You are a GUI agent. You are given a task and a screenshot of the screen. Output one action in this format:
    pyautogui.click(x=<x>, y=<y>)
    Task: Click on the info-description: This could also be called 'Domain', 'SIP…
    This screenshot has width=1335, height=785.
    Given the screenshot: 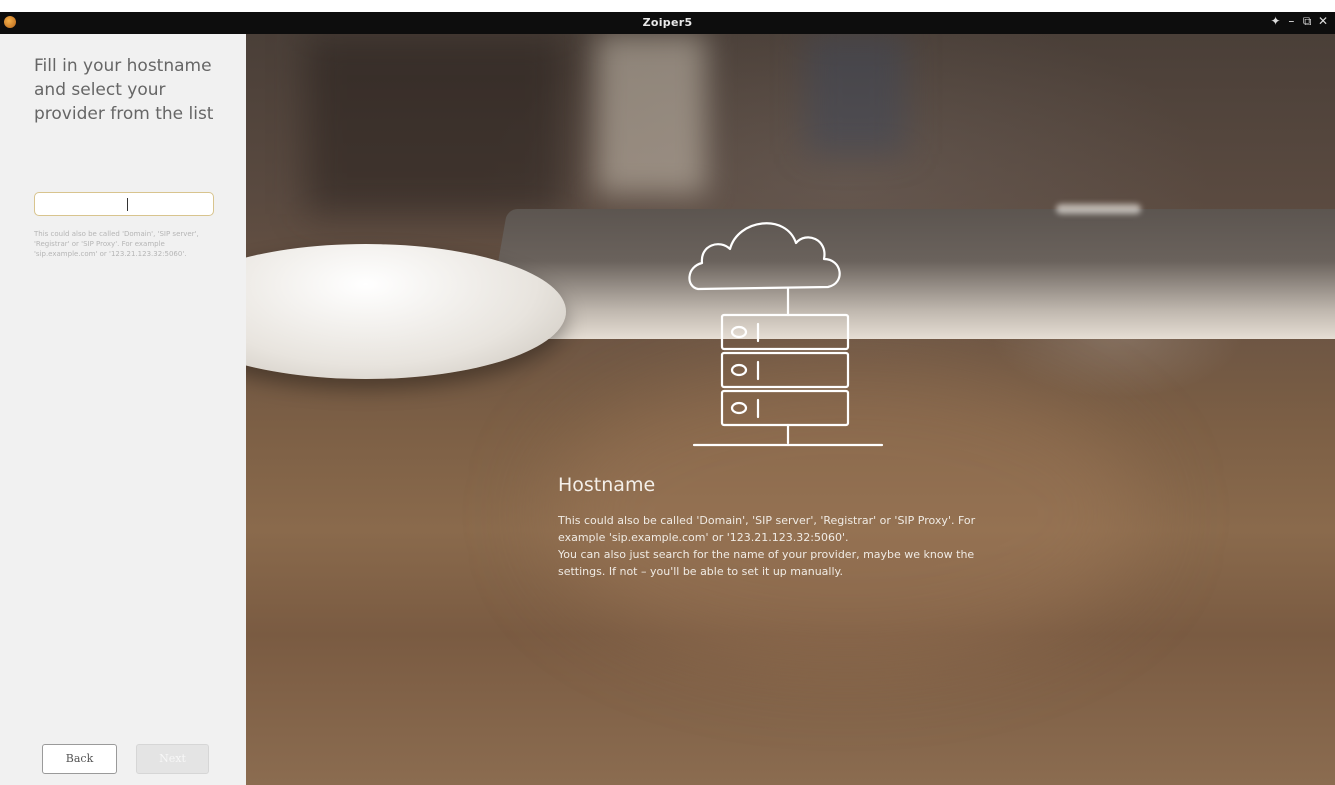 What is the action you would take?
    pyautogui.click(x=767, y=546)
    